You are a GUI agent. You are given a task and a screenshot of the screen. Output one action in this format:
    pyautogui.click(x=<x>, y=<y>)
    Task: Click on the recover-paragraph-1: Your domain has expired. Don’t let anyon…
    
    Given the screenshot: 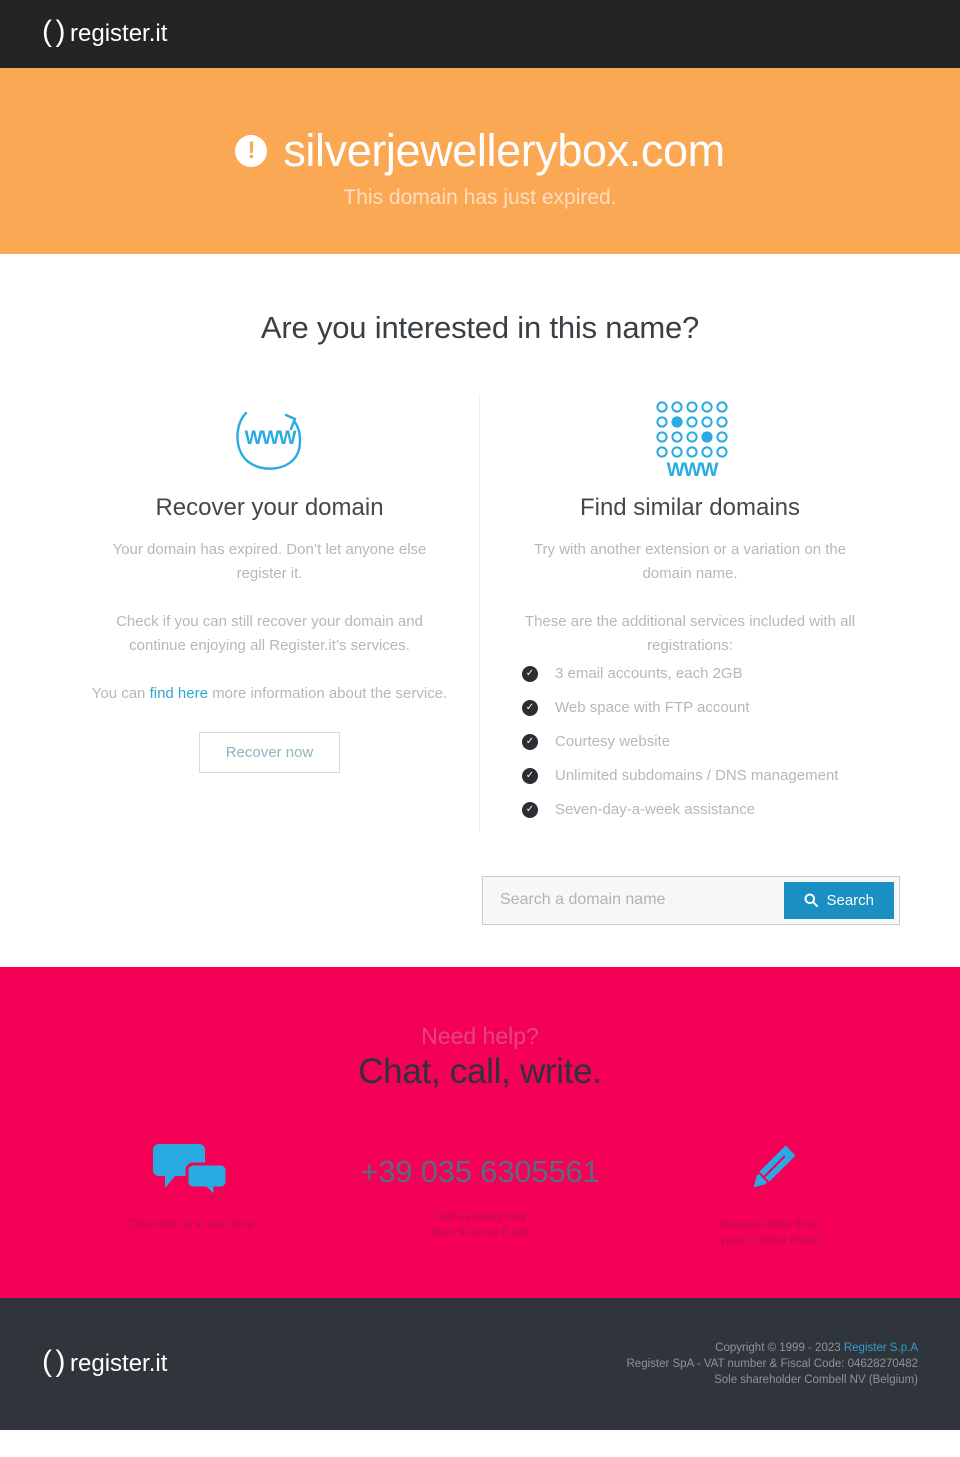 What is the action you would take?
    pyautogui.click(x=269, y=561)
    